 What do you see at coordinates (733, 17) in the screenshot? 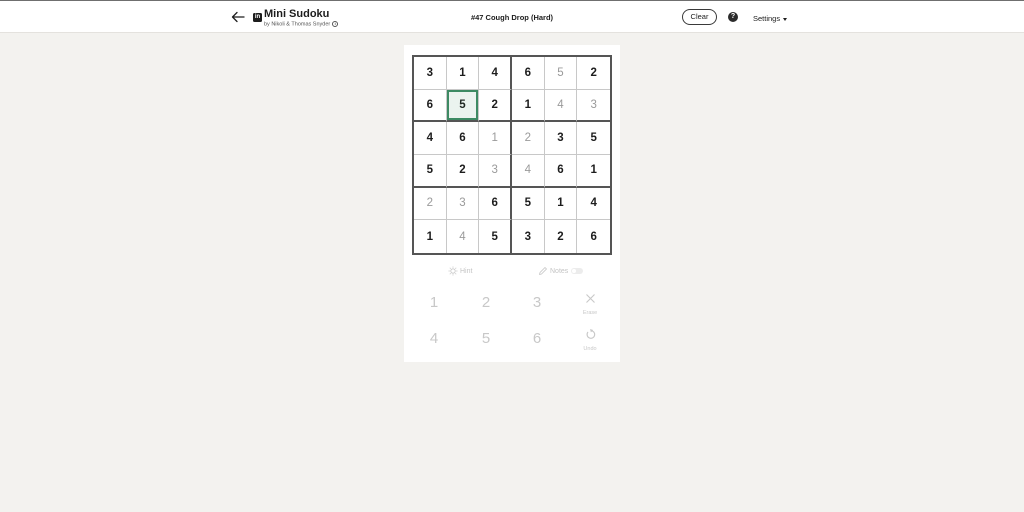
I see `help-icon: ?` at bounding box center [733, 17].